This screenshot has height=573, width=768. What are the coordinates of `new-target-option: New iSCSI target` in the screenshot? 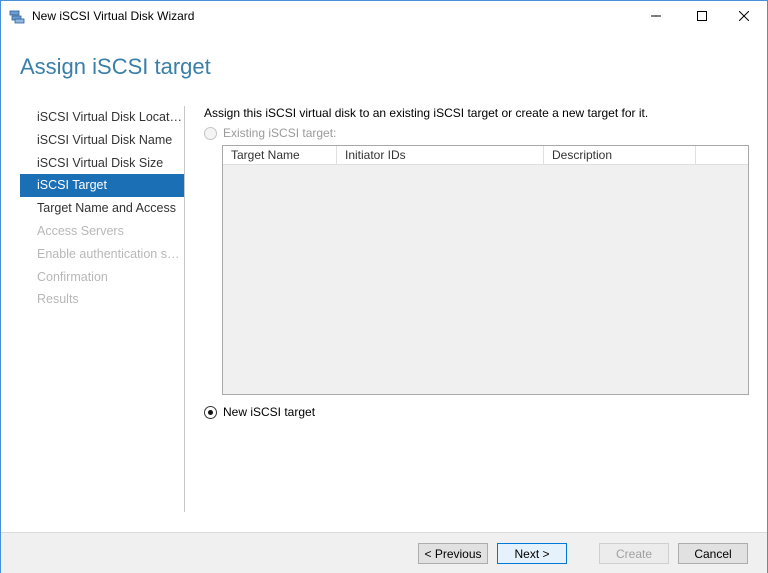 It's located at (259, 412).